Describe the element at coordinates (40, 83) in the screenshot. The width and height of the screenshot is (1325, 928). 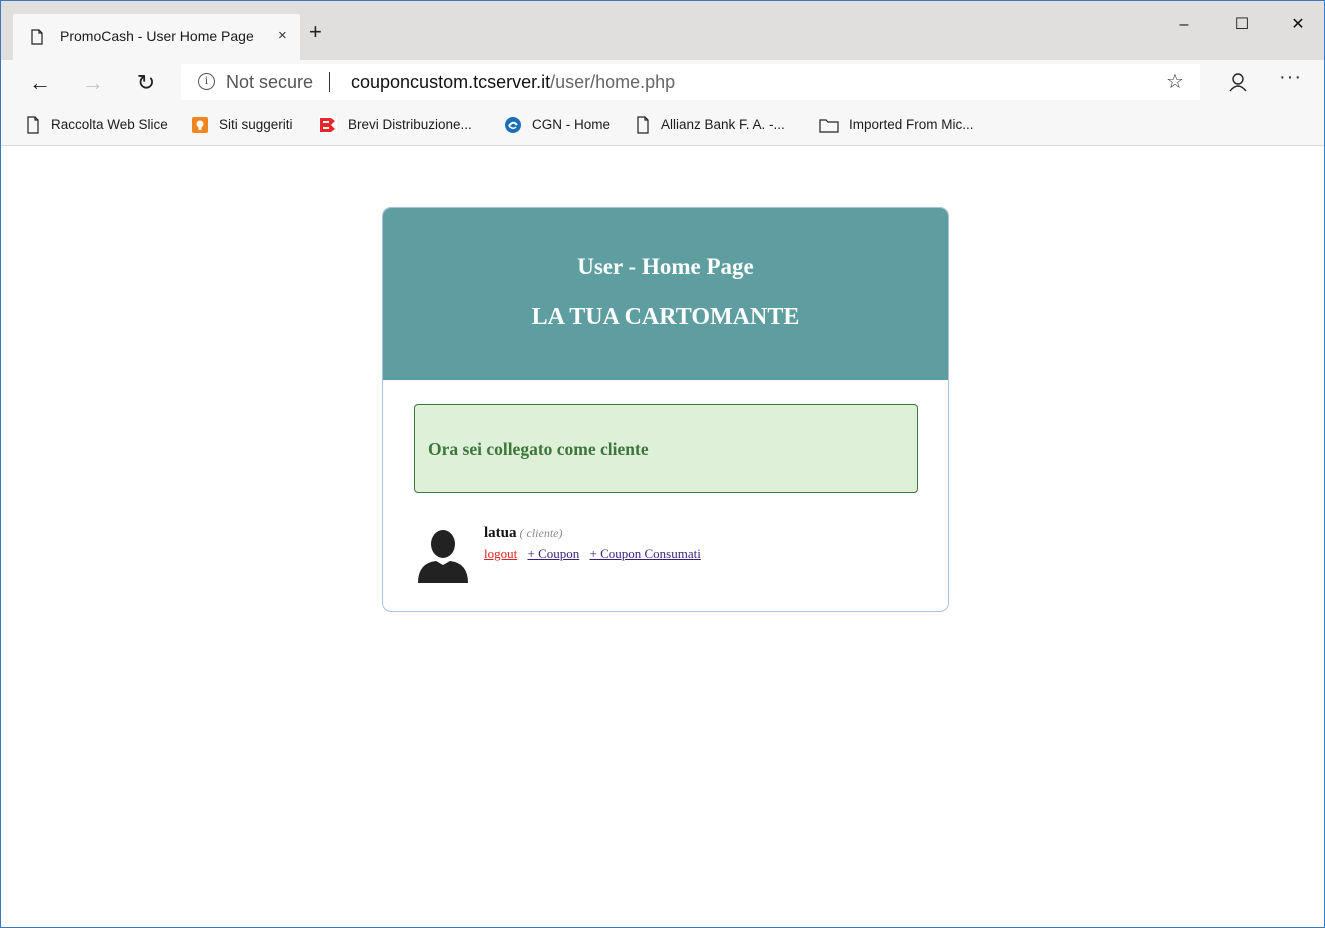
I see `back-button: ←` at that location.